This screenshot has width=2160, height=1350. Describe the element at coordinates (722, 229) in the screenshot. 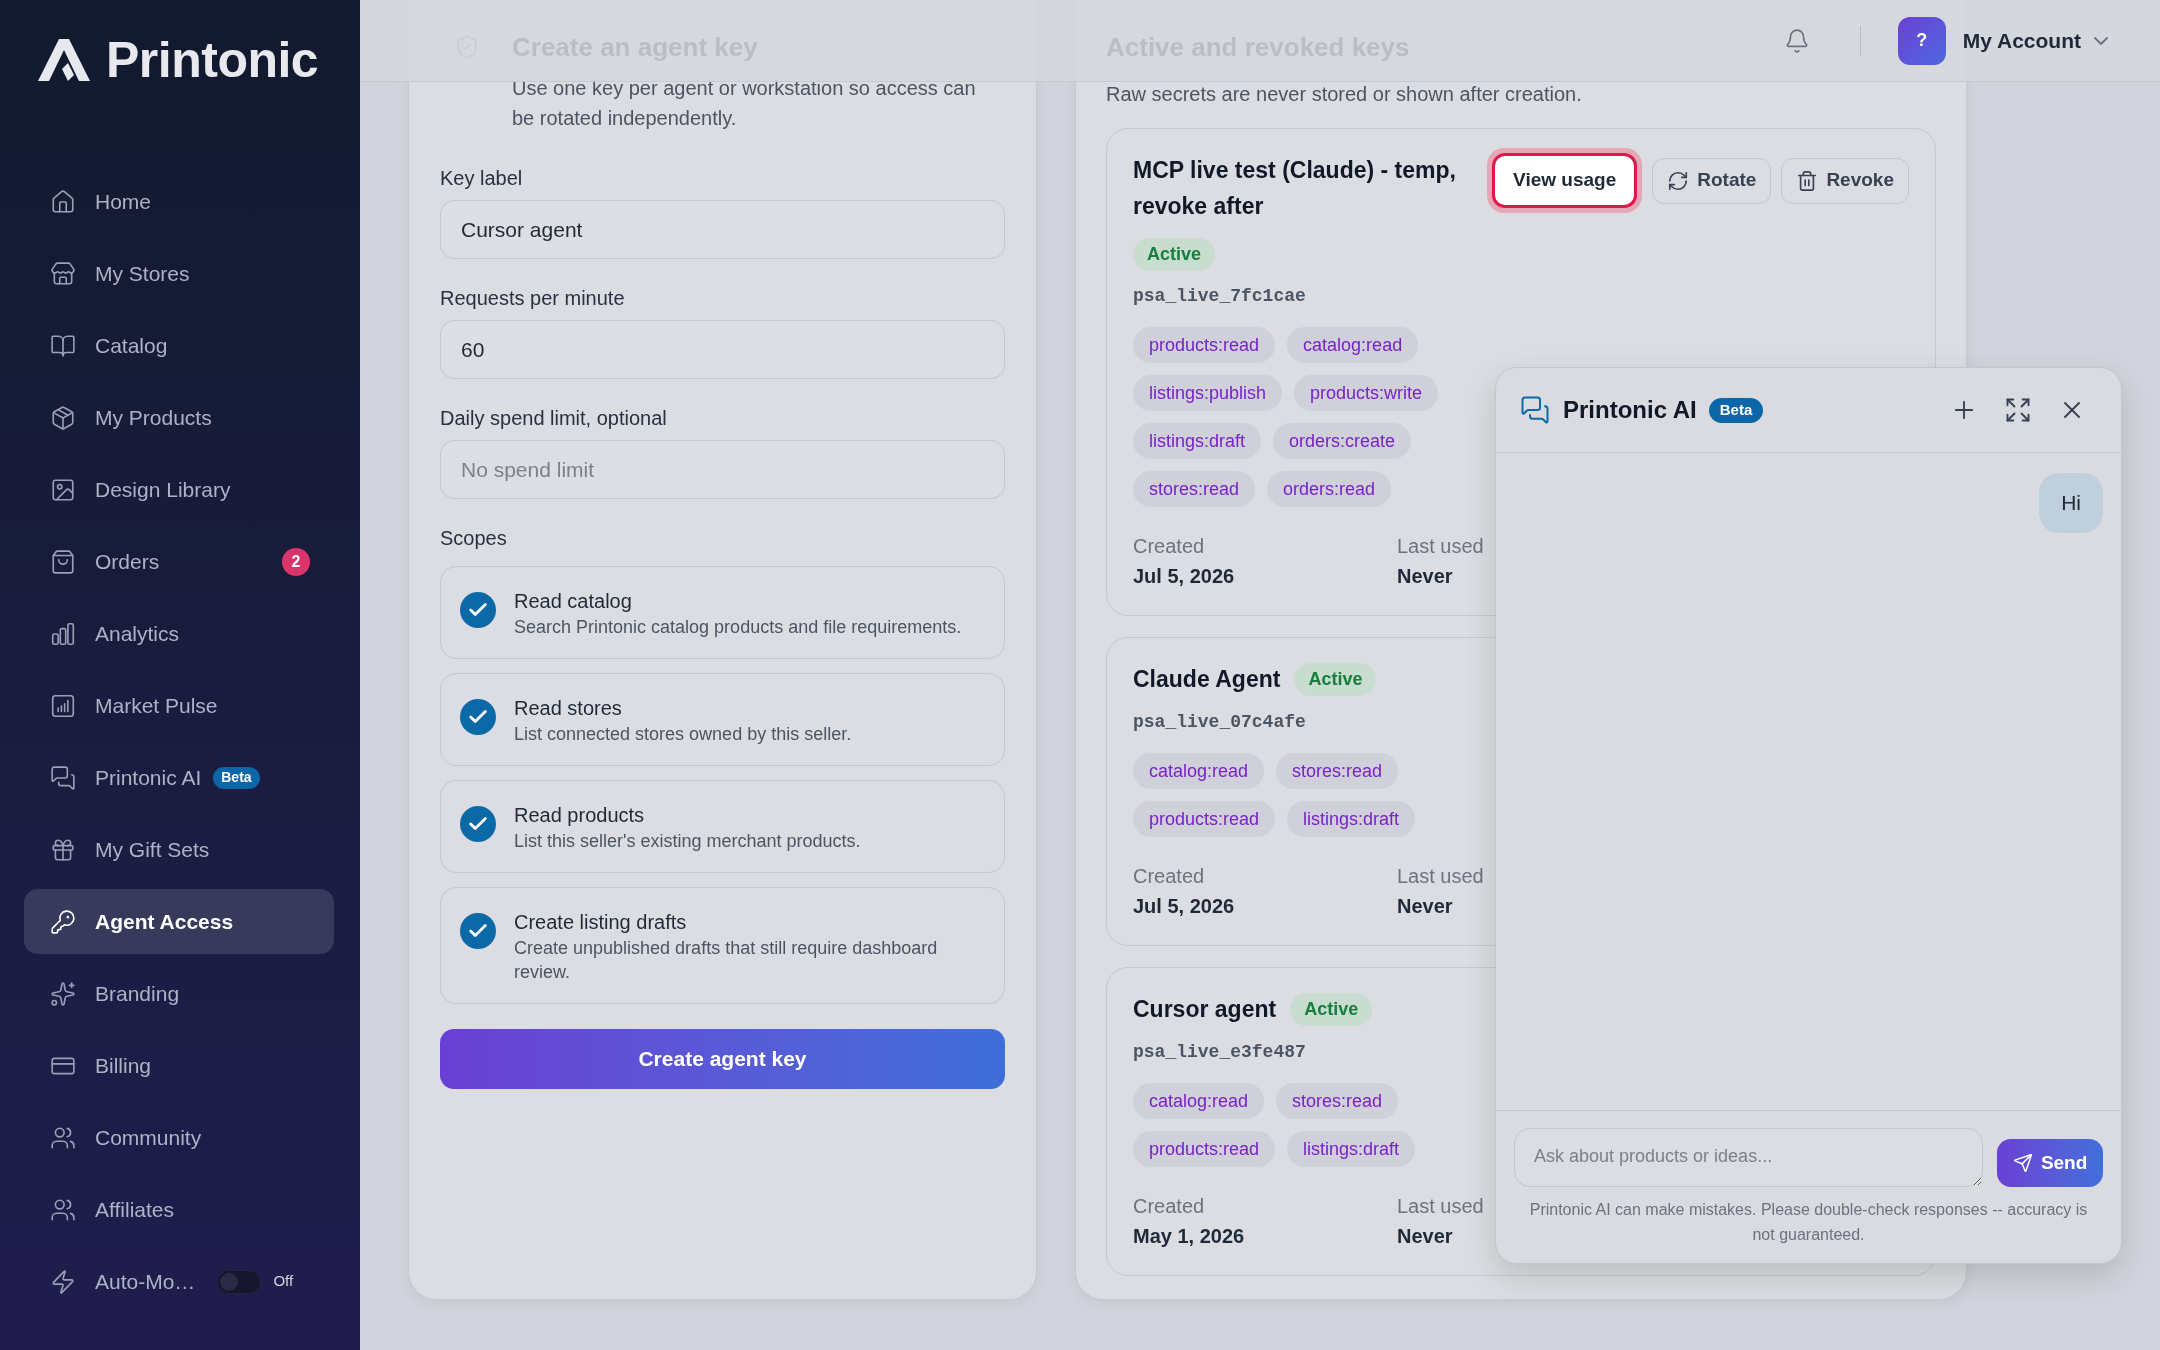

I see `text-input: Cursor agent` at that location.